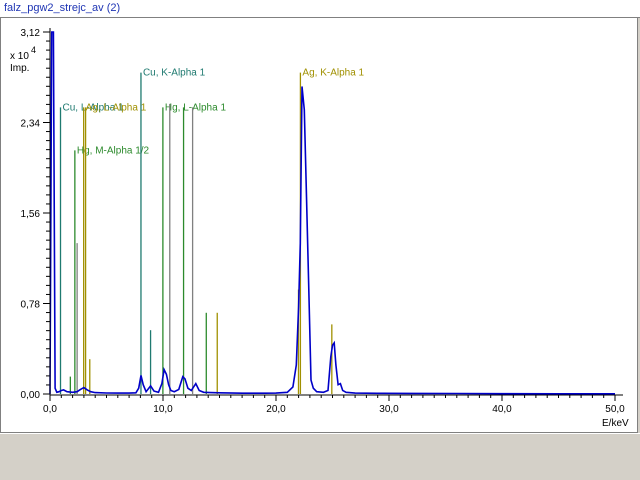 This screenshot has height=480, width=640. I want to click on y-scale-base: x 10, so click(19, 56).